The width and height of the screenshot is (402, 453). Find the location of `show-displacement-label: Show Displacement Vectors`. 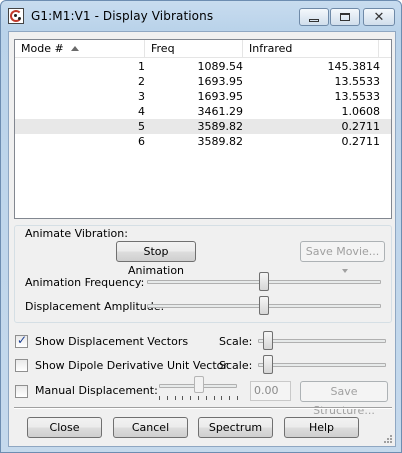

show-displacement-label: Show Displacement Vectors is located at coordinates (112, 341).